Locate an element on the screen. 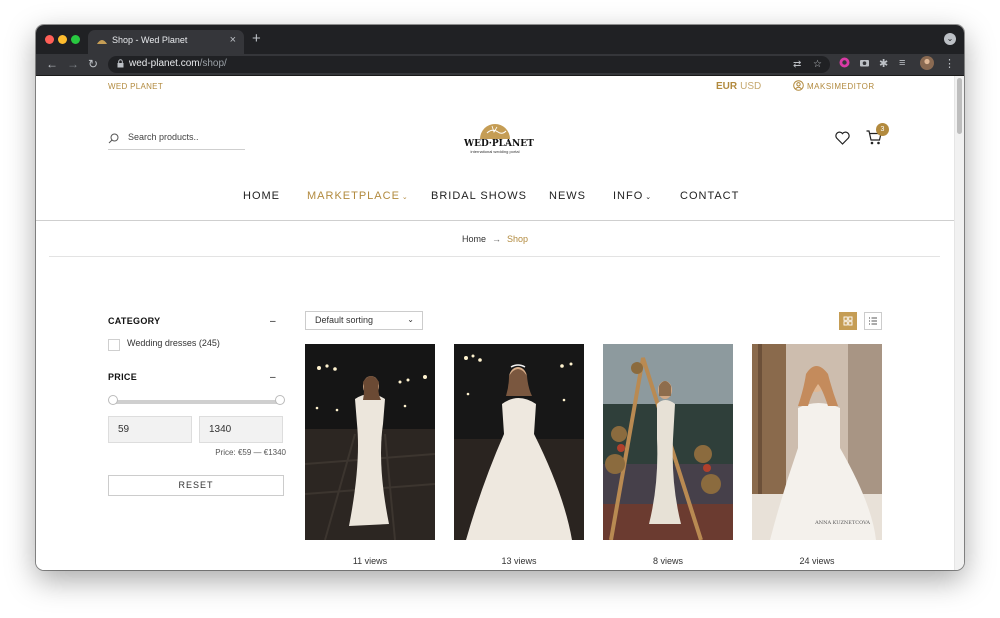 The width and height of the screenshot is (1000, 618). sorting-value: Default sorting is located at coordinates (344, 320).